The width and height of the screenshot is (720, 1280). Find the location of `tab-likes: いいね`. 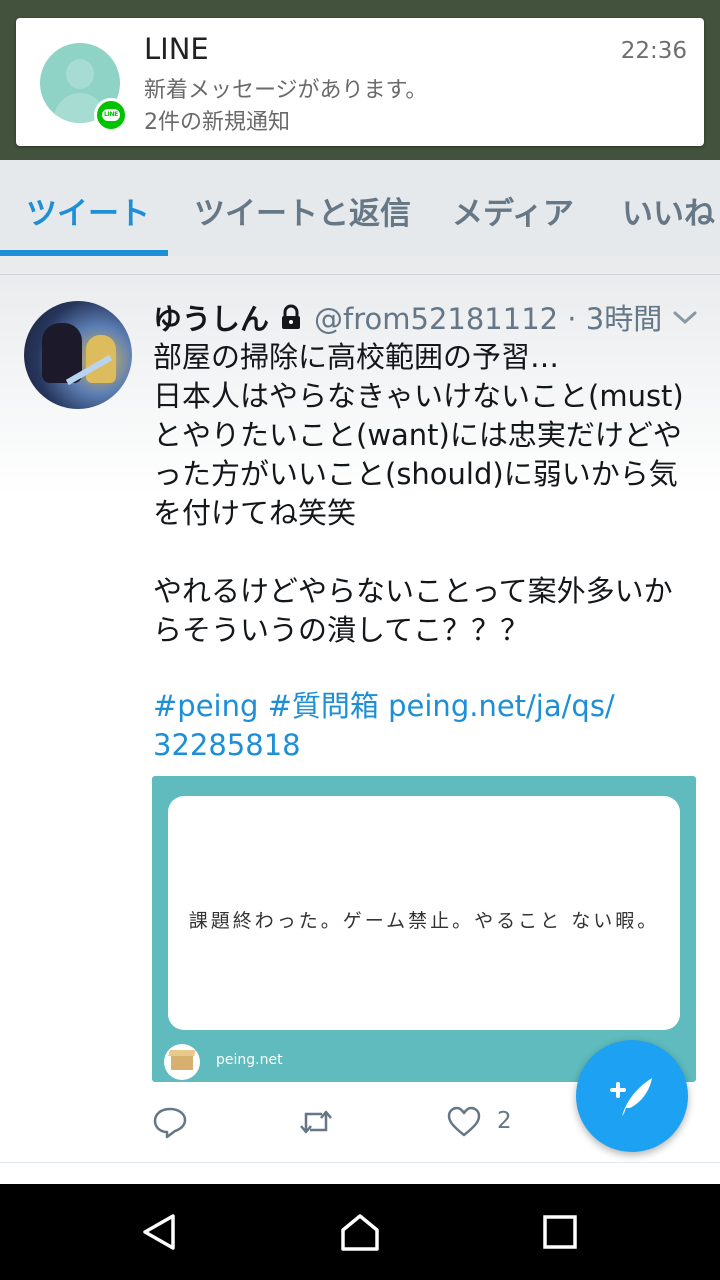

tab-likes: いいね is located at coordinates (668, 210).